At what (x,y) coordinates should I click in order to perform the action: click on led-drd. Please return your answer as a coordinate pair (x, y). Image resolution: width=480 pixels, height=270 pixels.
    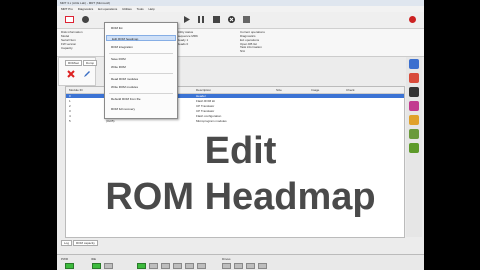
    Looking at the image, I should click on (96, 266).